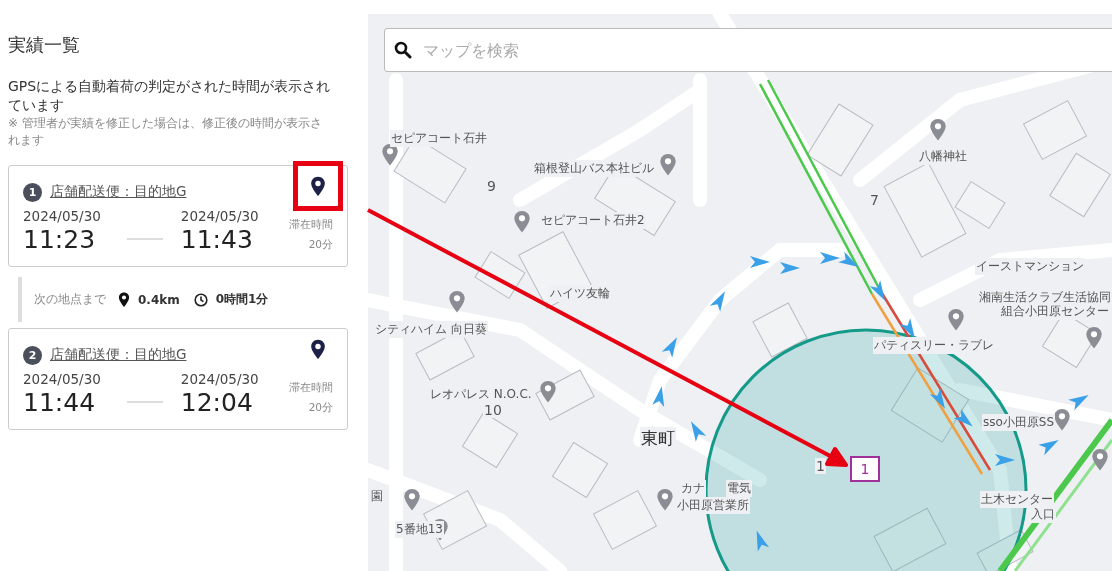 The height and width of the screenshot is (571, 1112). Describe the element at coordinates (431, 329) in the screenshot. I see `place-name: シティハイム 向日葵` at that location.